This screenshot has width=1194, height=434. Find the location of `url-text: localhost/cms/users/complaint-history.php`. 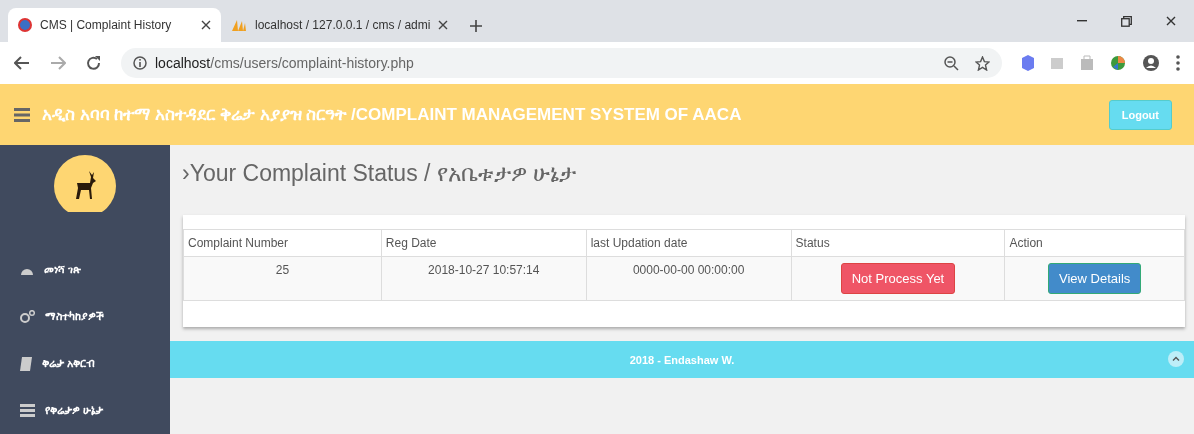

url-text: localhost/cms/users/complaint-history.php is located at coordinates (284, 63).